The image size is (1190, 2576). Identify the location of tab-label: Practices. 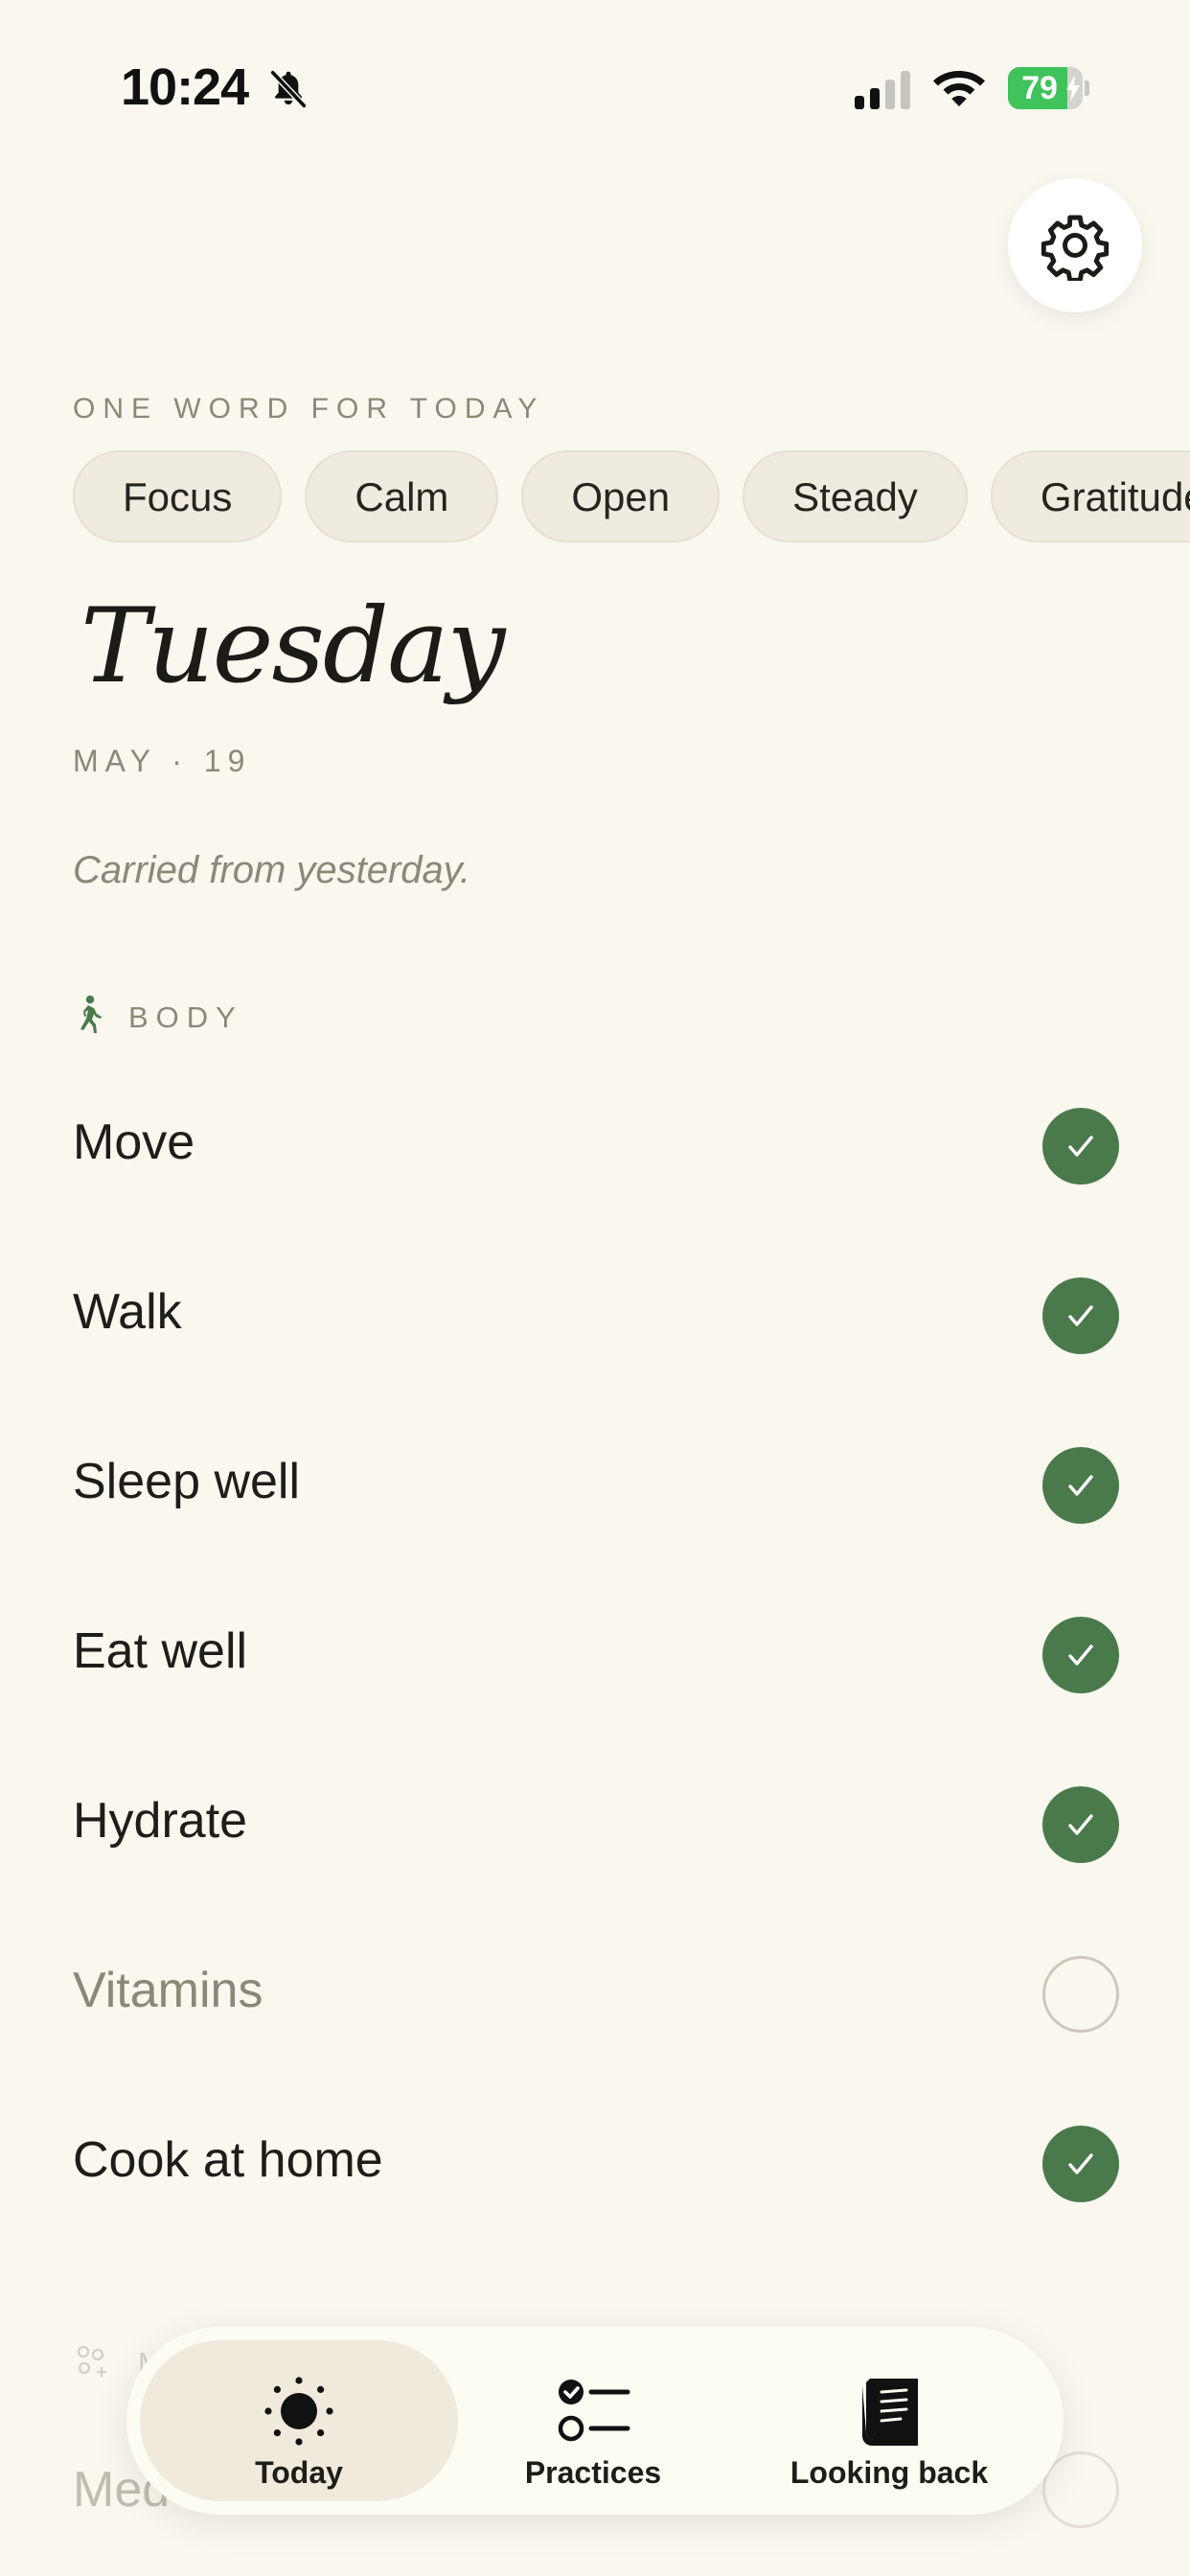
(593, 2472).